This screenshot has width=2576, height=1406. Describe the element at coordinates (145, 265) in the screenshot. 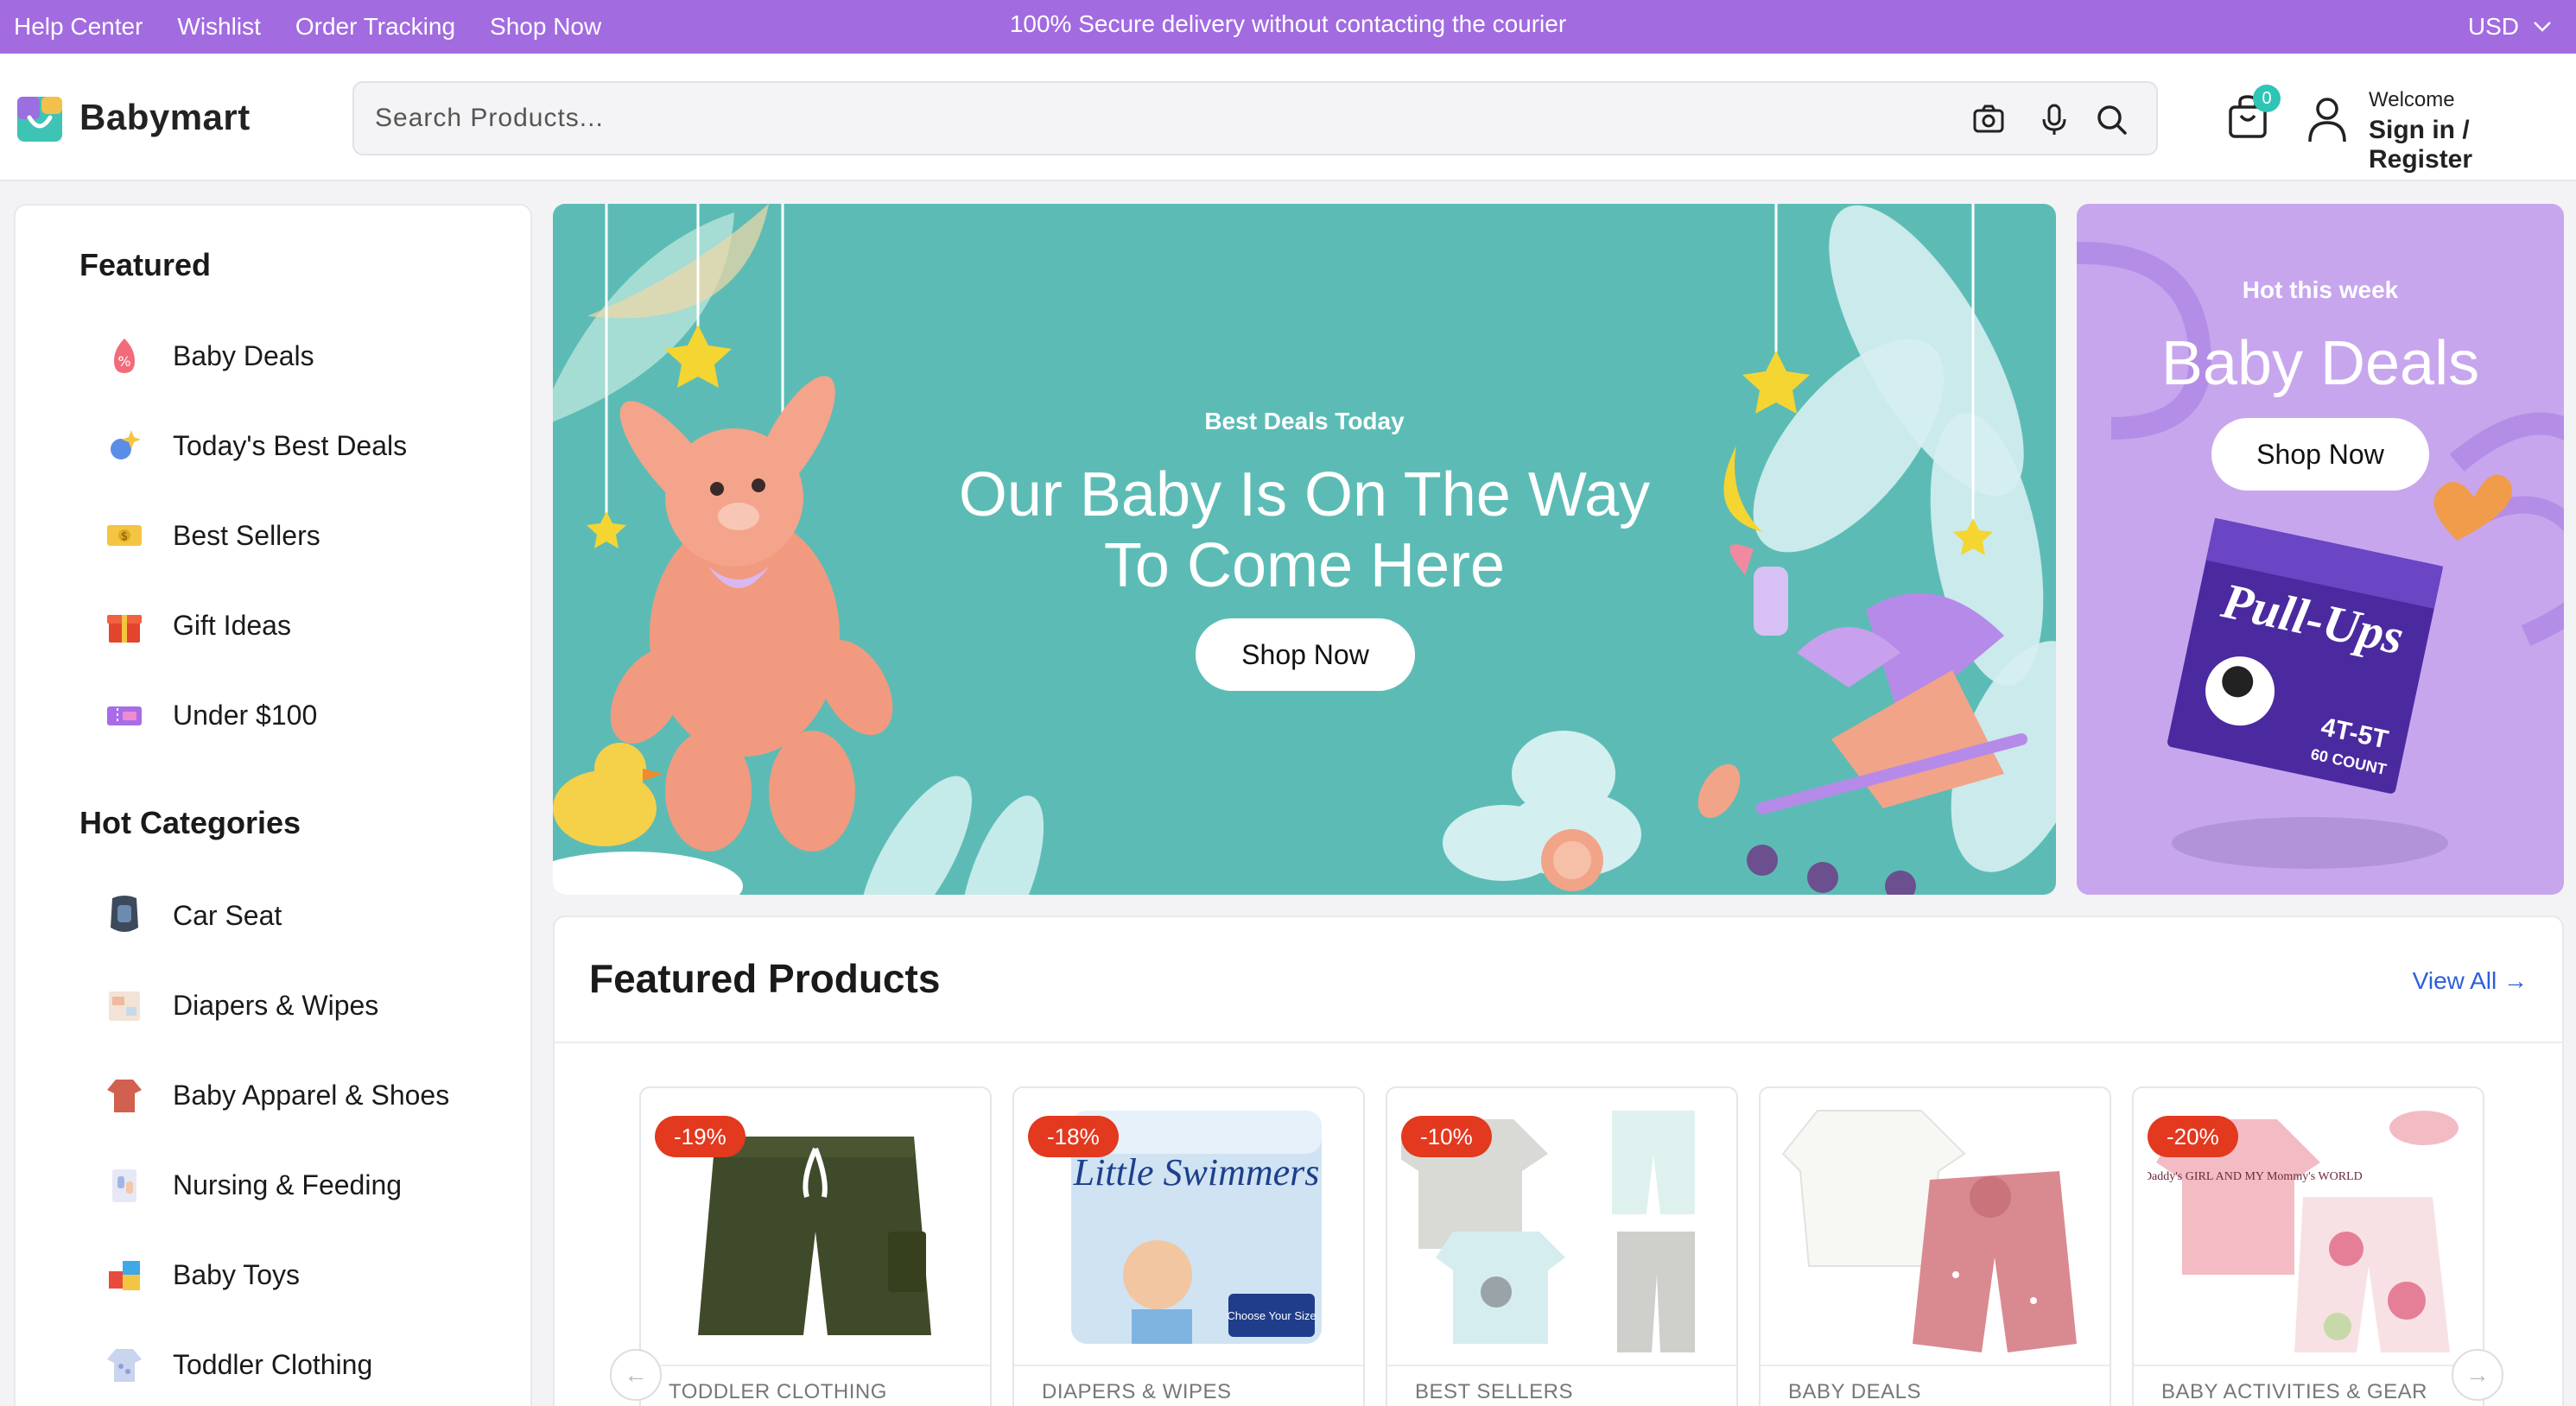

I see `featured-heading: Featured` at that location.